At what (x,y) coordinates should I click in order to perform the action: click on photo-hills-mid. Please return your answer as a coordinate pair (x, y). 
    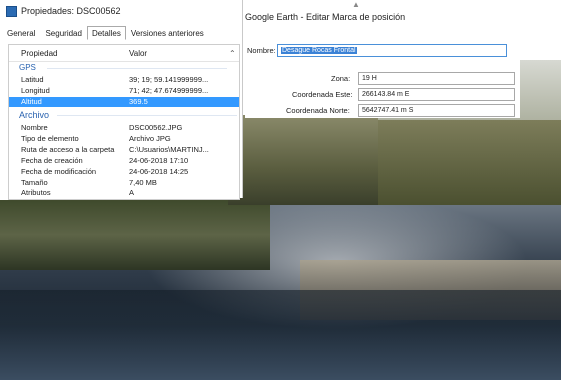
    Looking at the image, I should click on (465, 162).